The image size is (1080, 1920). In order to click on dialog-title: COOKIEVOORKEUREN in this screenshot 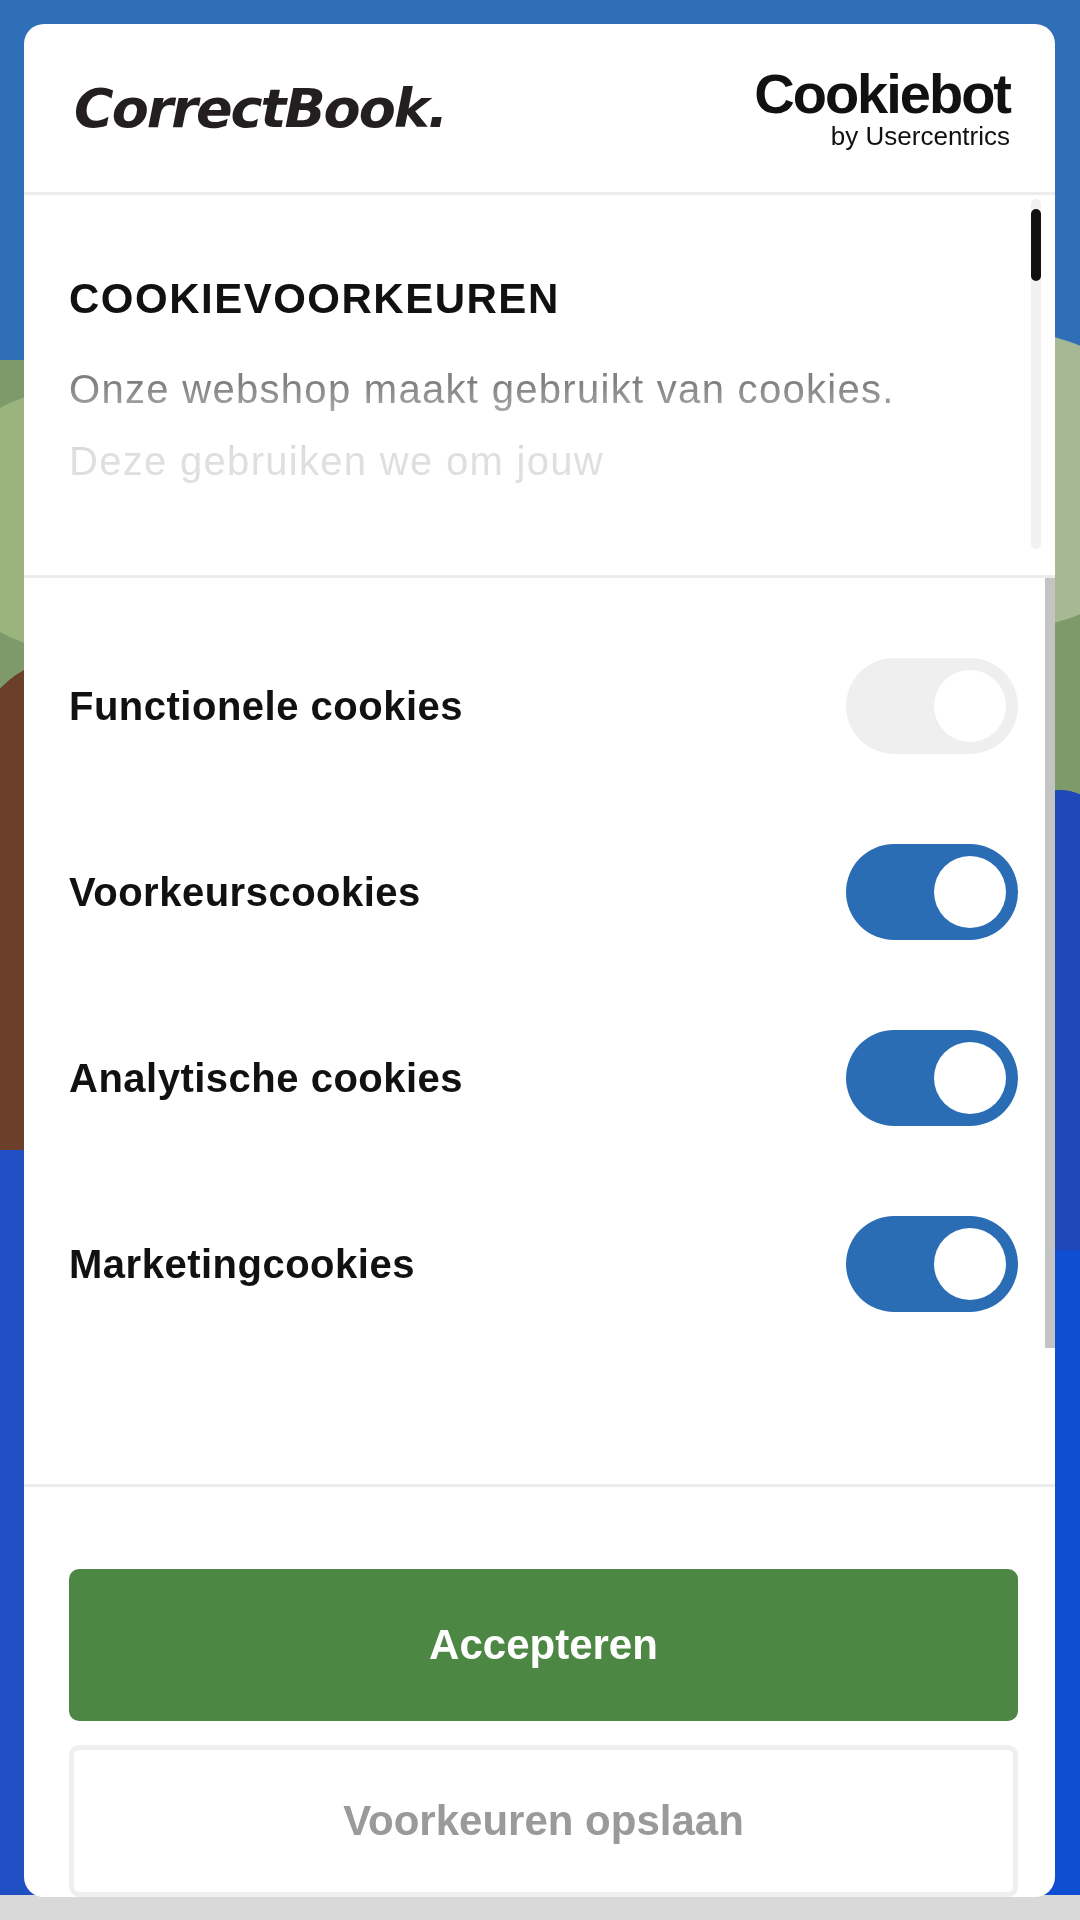, I will do `click(315, 299)`.